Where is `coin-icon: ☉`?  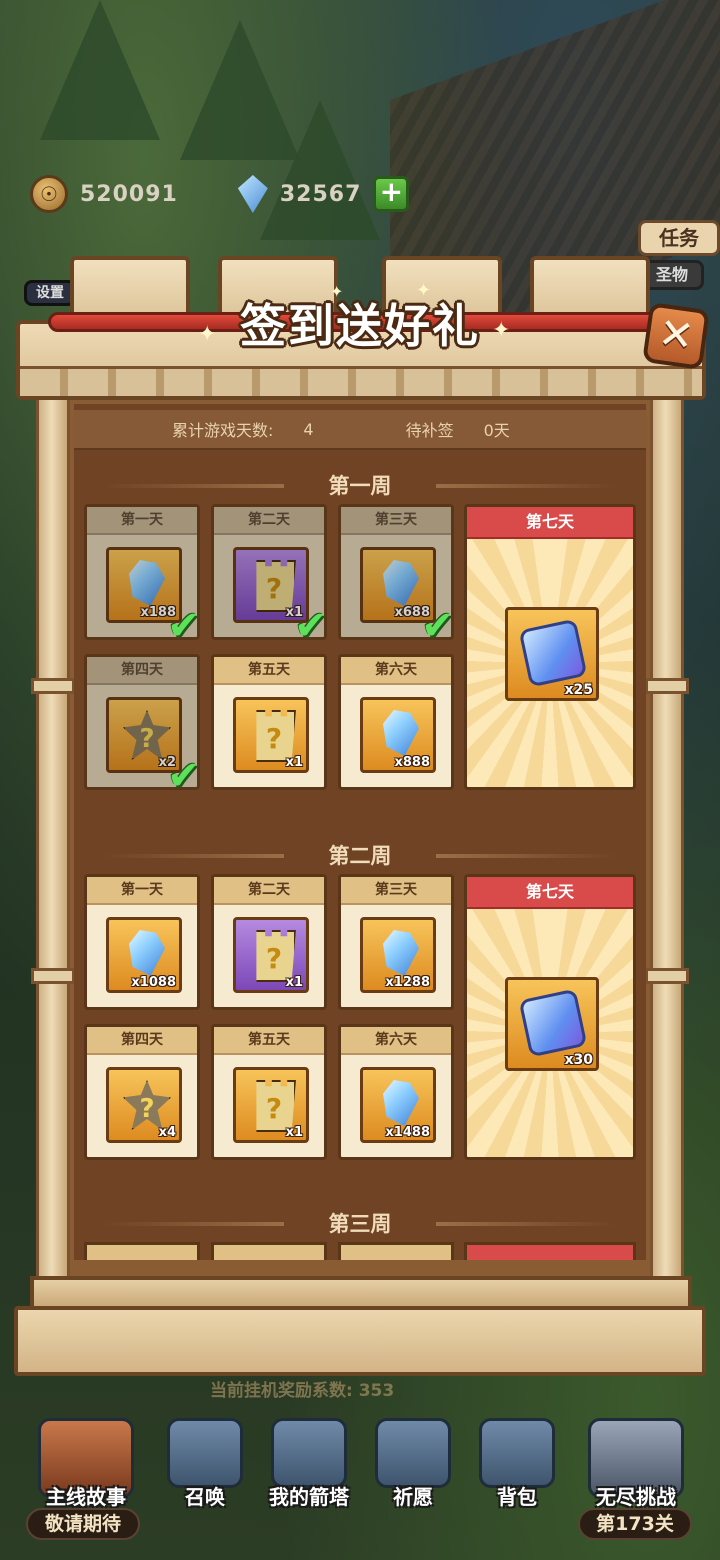 coin-icon: ☉ is located at coordinates (49, 194).